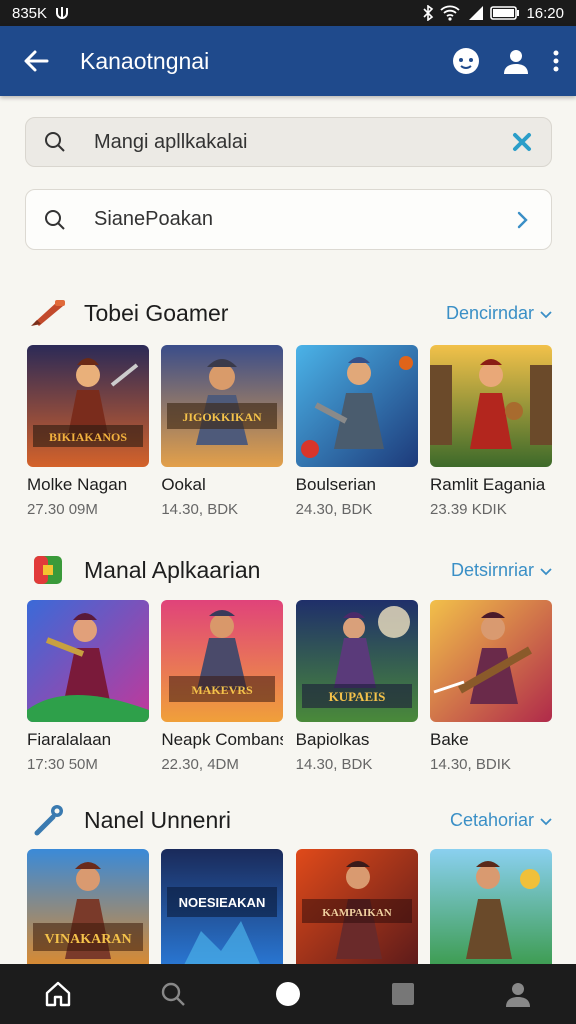  I want to click on app-card: BIKIAKANOS Molke Nagan 27.30 09M, so click(88, 431).